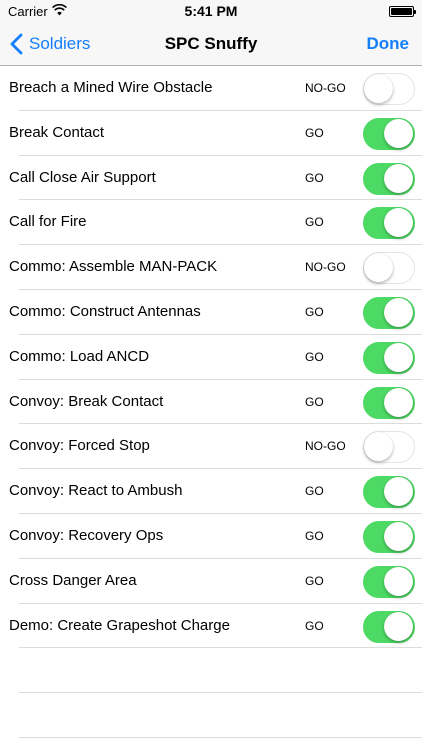 Image resolution: width=422 pixels, height=750 pixels. Describe the element at coordinates (113, 267) in the screenshot. I see `task-label: Commo: Assemble MAN-PACK` at that location.